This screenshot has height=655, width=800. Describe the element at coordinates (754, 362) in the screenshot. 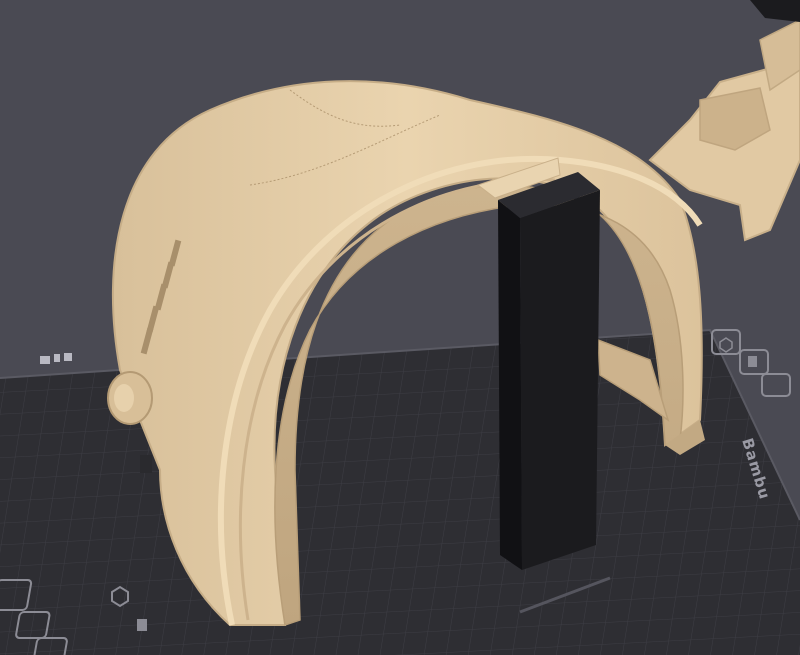

I see `bed-icon-right-head` at that location.